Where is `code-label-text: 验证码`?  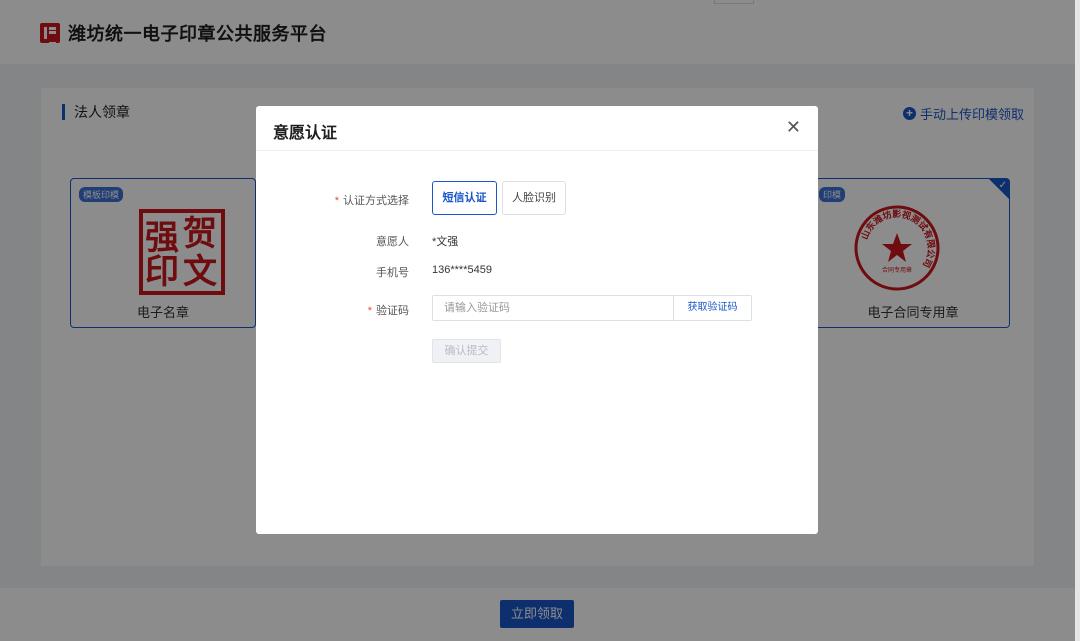
code-label-text: 验证码 is located at coordinates (392, 311).